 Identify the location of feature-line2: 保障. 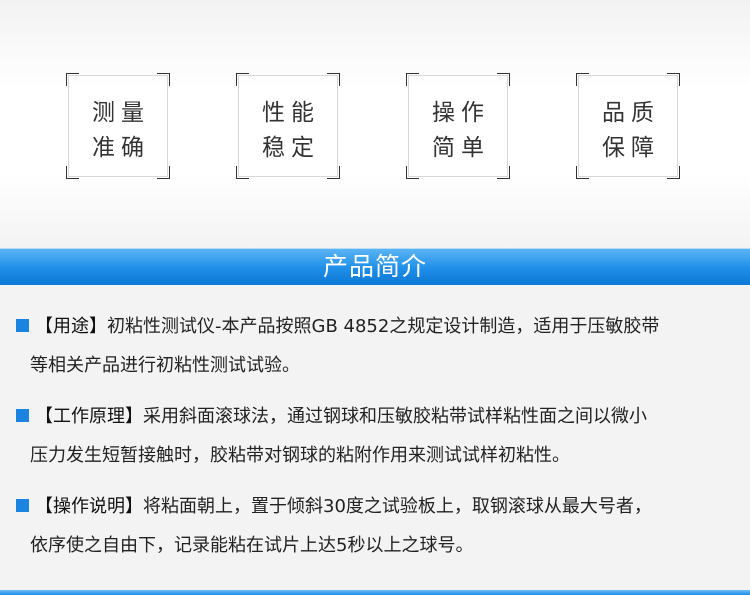
(631, 148).